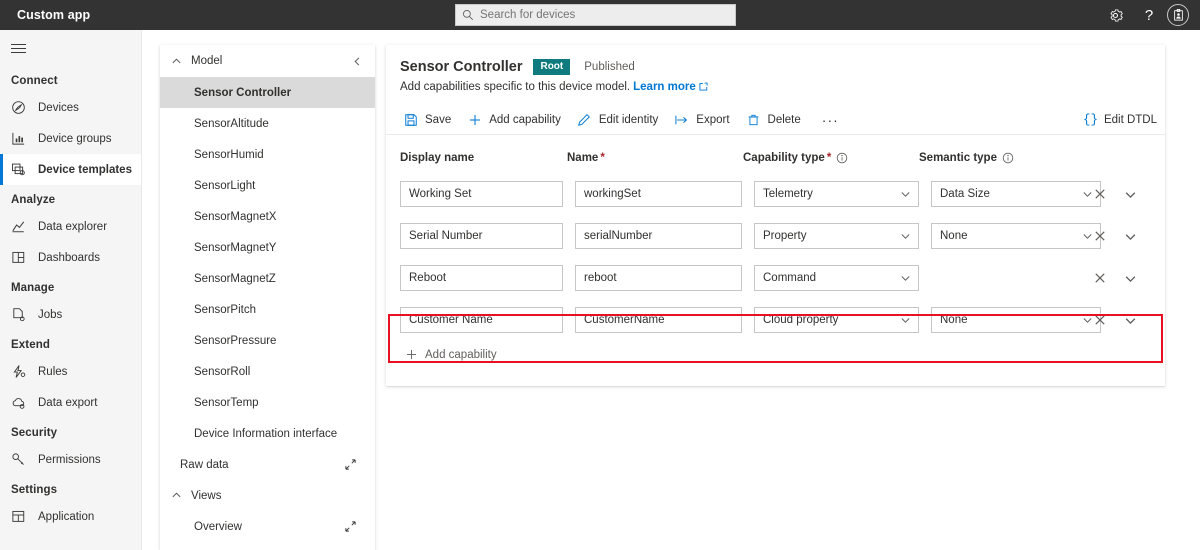 The height and width of the screenshot is (550, 1200). What do you see at coordinates (267, 371) in the screenshot?
I see `tree-item-sensorroll: SensorRoll` at bounding box center [267, 371].